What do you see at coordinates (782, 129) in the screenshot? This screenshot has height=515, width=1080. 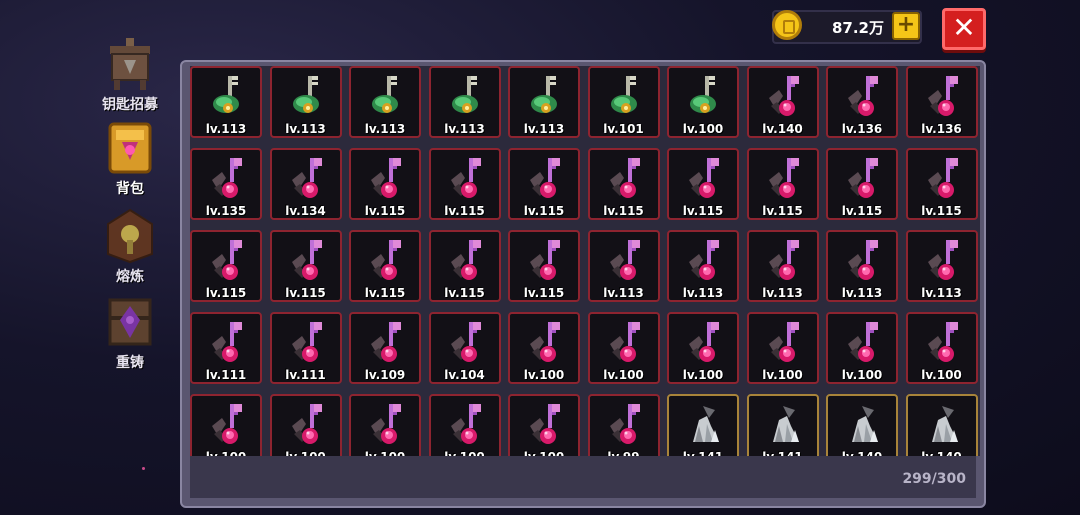 I see `item-level: lv.140` at bounding box center [782, 129].